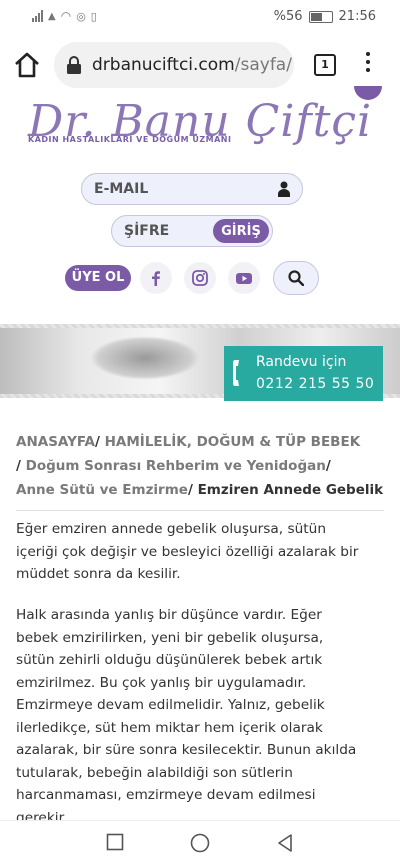 The image size is (400, 867). What do you see at coordinates (121, 189) in the screenshot?
I see `email-placeholder: E-MAIL` at bounding box center [121, 189].